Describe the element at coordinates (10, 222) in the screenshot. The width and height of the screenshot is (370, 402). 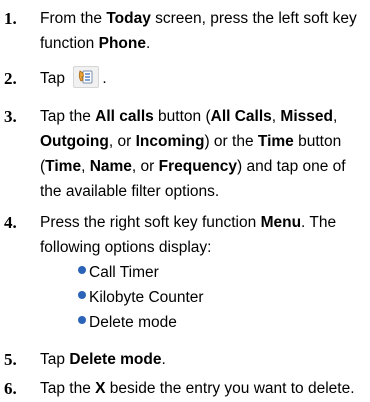
I see `step-number: 4.` at that location.